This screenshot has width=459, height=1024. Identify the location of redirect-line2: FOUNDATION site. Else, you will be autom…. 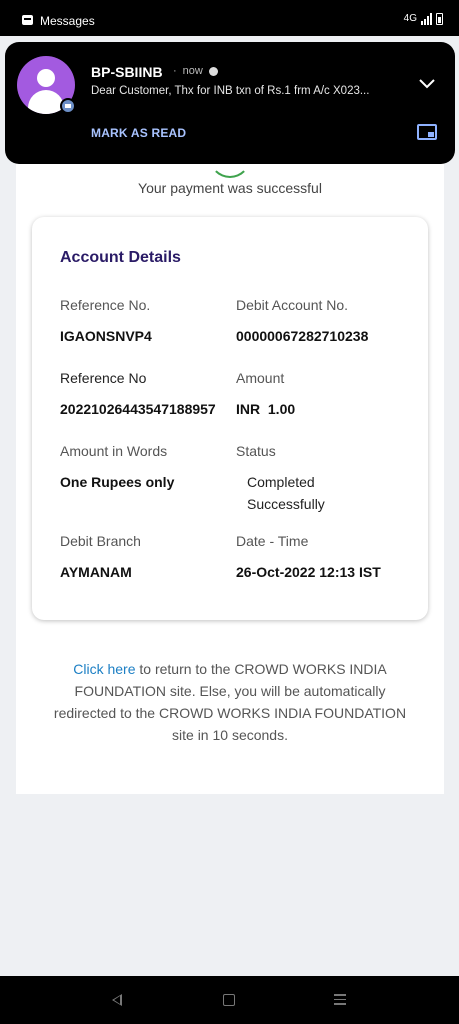
(230, 691).